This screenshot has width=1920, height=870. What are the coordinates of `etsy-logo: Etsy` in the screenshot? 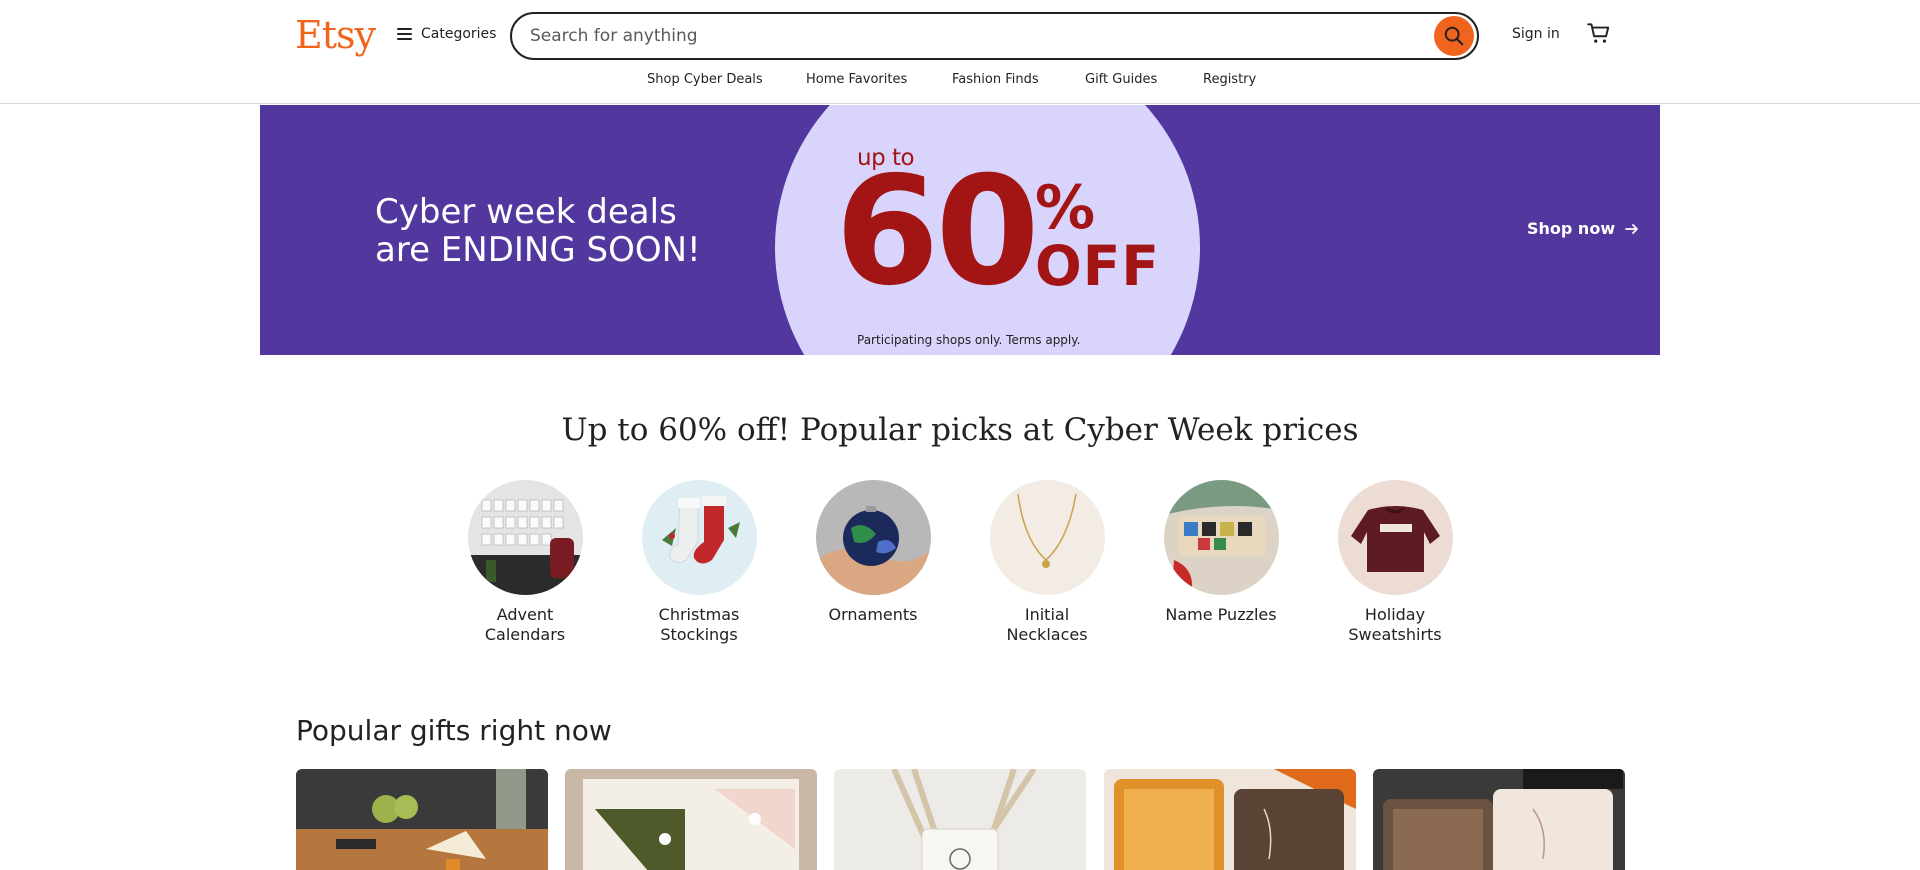 It's located at (335, 35).